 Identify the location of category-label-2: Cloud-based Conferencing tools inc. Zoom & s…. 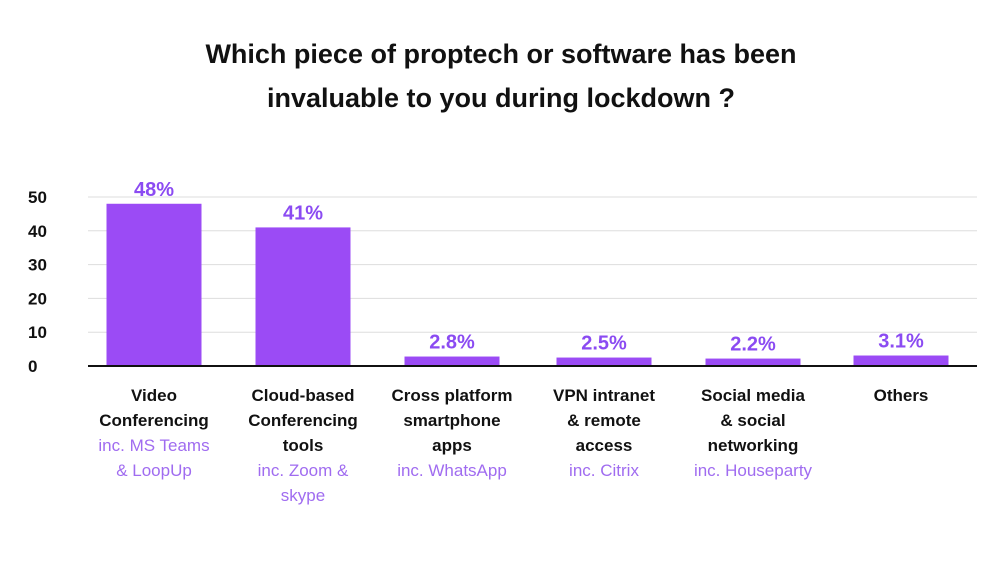
(303, 445).